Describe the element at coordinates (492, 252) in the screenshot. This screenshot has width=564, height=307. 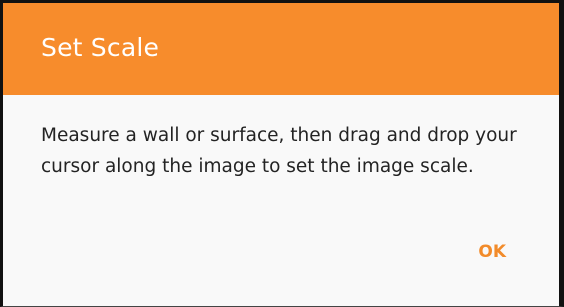
I see `ok-button: OK` at that location.